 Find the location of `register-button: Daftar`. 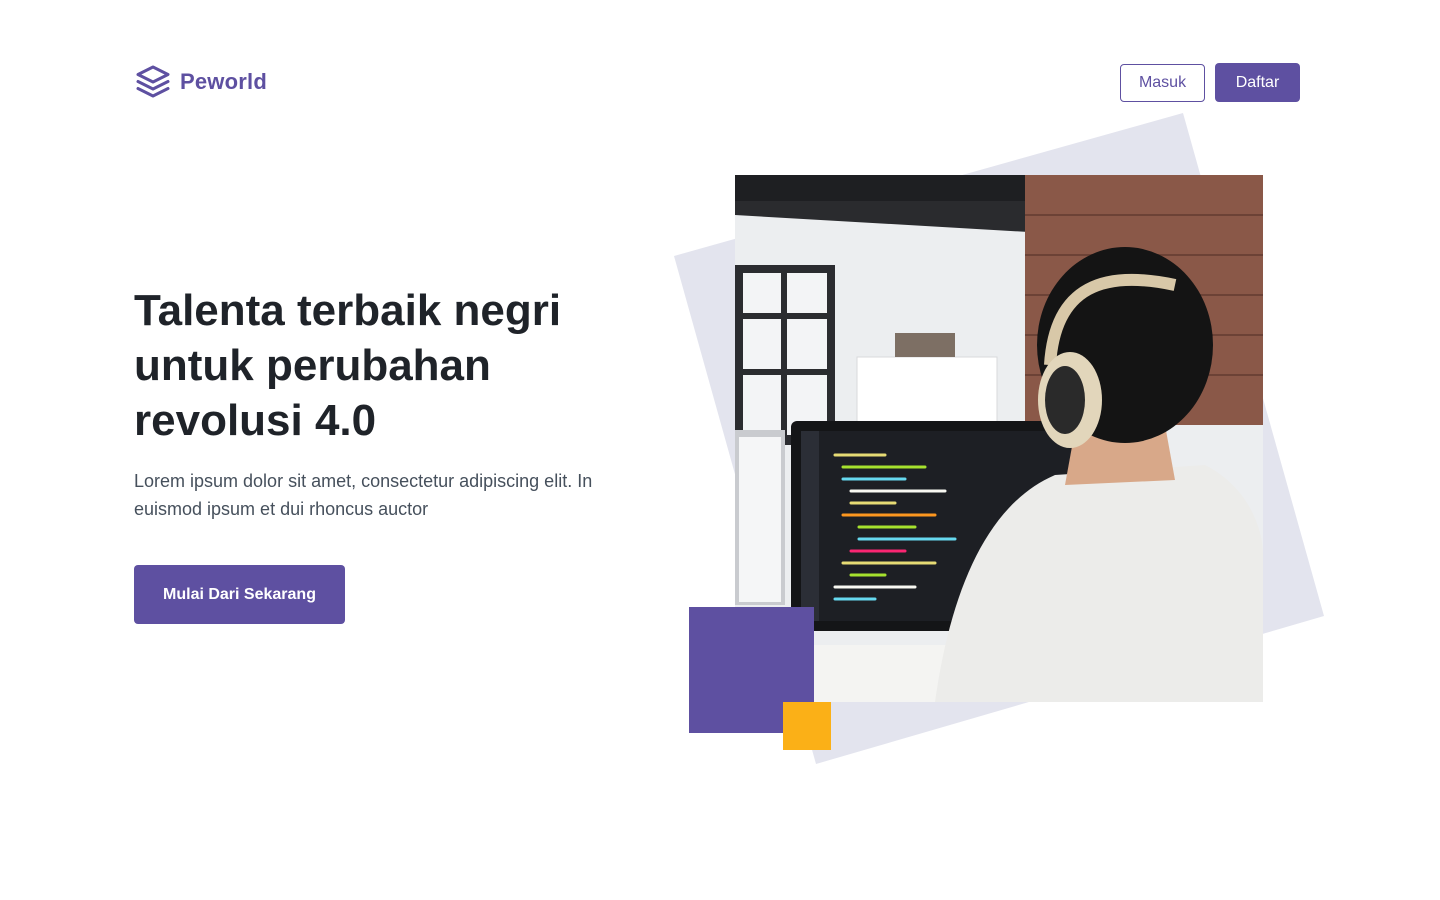

register-button: Daftar is located at coordinates (1257, 82).